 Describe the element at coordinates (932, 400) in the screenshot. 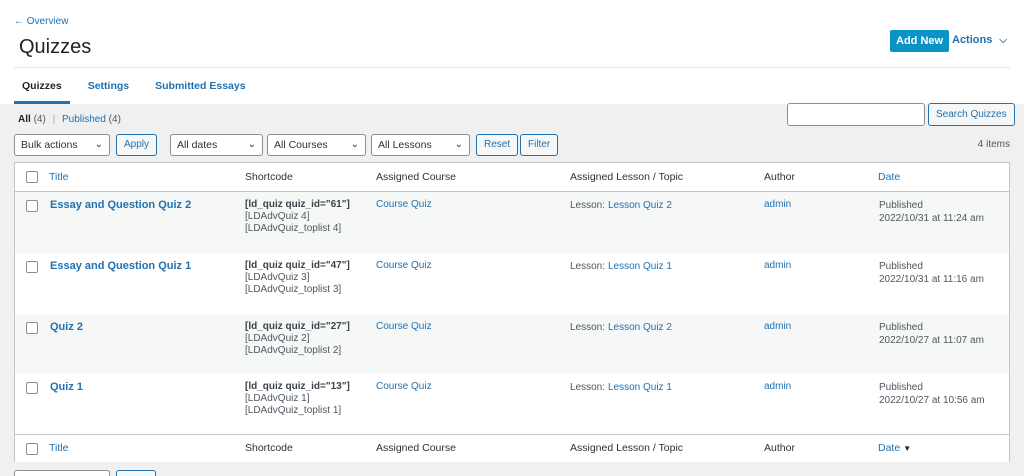

I see `post-date: 2022/10/27 at 10:56 am` at that location.